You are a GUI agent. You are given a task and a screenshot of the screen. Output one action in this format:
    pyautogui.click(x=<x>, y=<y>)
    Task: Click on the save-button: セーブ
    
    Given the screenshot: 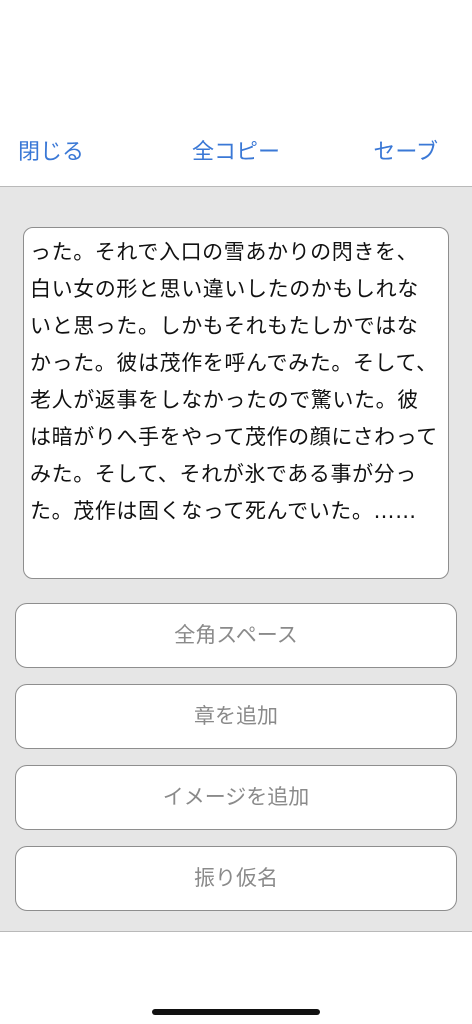 What is the action you would take?
    pyautogui.click(x=405, y=153)
    